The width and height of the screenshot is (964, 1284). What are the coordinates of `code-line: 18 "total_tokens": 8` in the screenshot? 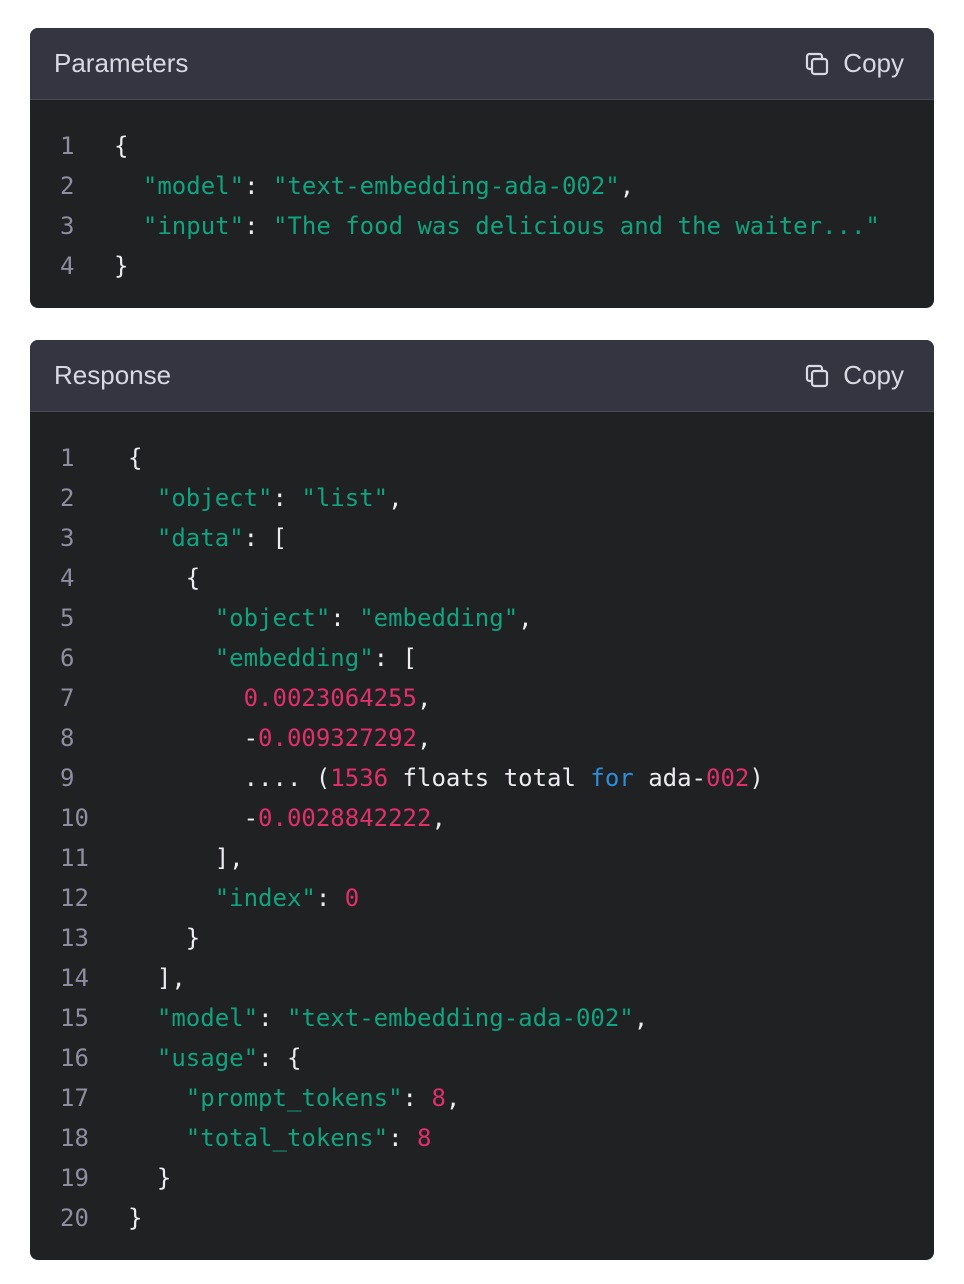 It's located at (482, 1138).